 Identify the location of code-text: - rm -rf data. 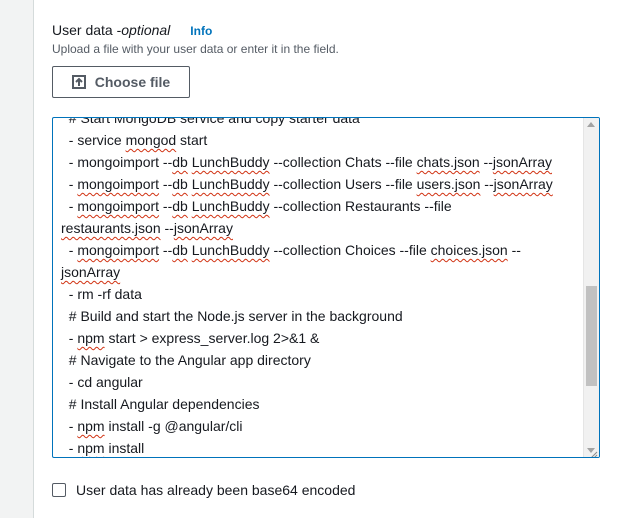
(101, 294).